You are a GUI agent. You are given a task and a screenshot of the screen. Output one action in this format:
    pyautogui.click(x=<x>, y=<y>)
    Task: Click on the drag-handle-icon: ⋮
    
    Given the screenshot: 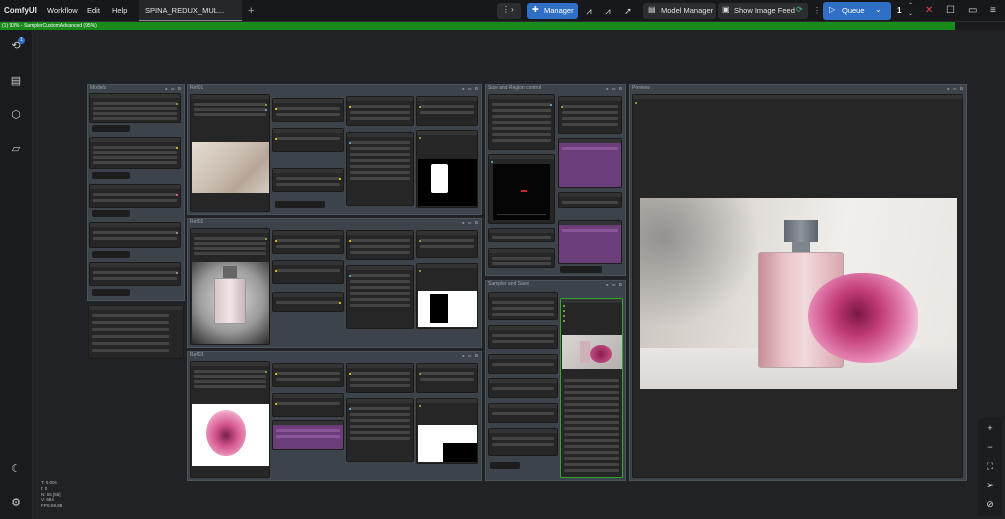 What is the action you would take?
    pyautogui.click(x=817, y=11)
    